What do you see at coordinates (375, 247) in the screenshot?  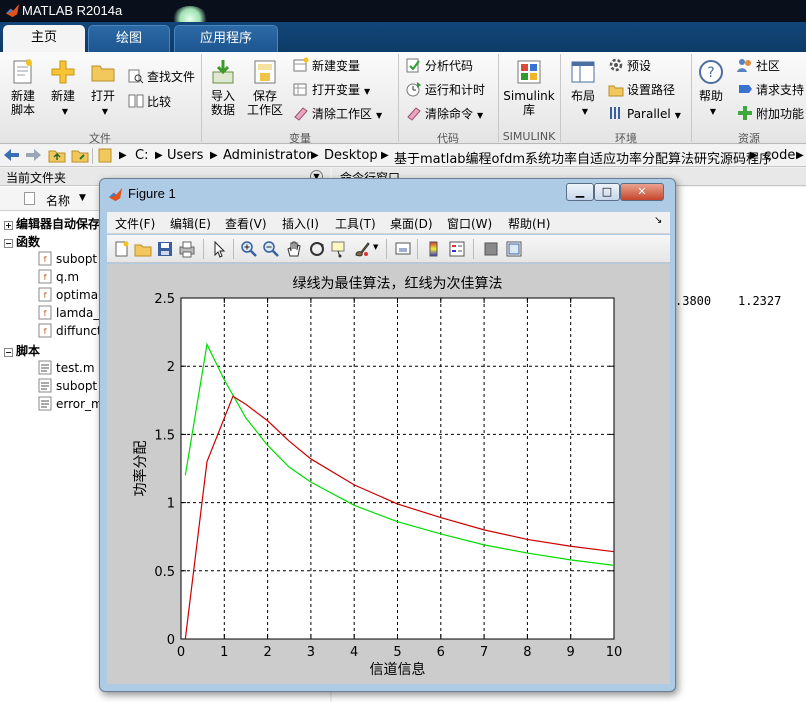 I see `brush-dropdown-icon: ▼` at bounding box center [375, 247].